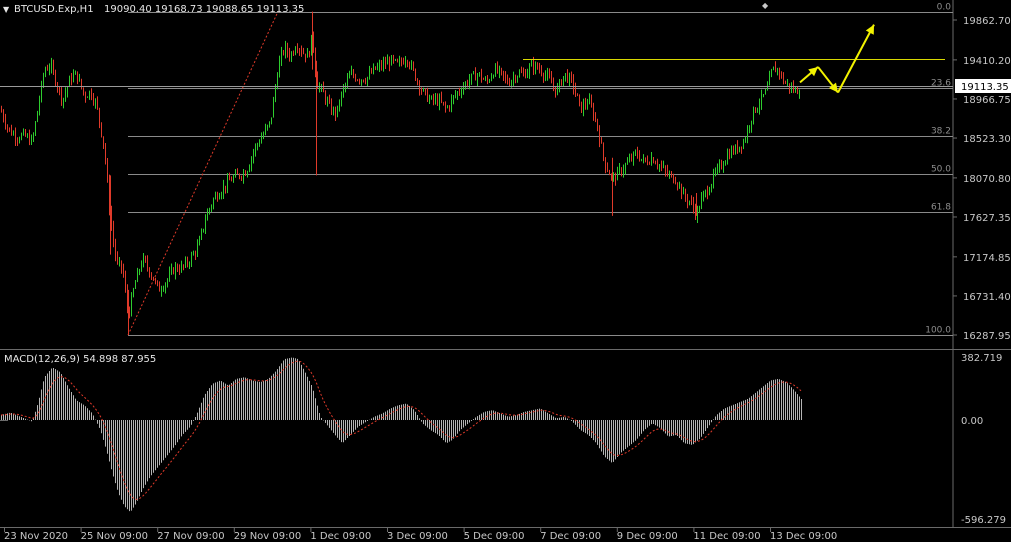 This screenshot has height=542, width=1011. Describe the element at coordinates (340, 536) in the screenshot. I see `time-axis-label: 1 Dec 09:00` at that location.